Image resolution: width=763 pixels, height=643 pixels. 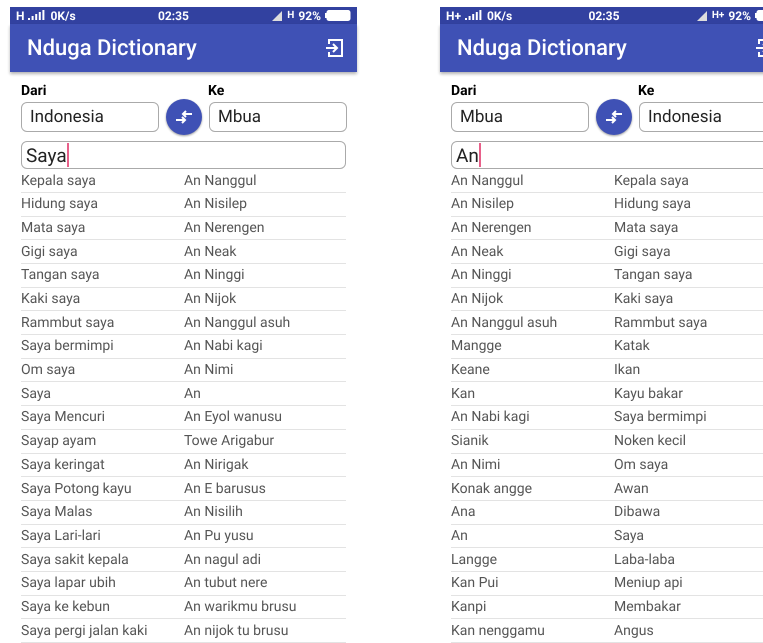 What do you see at coordinates (278, 117) in the screenshot?
I see `to-language-field: Mbua` at bounding box center [278, 117].